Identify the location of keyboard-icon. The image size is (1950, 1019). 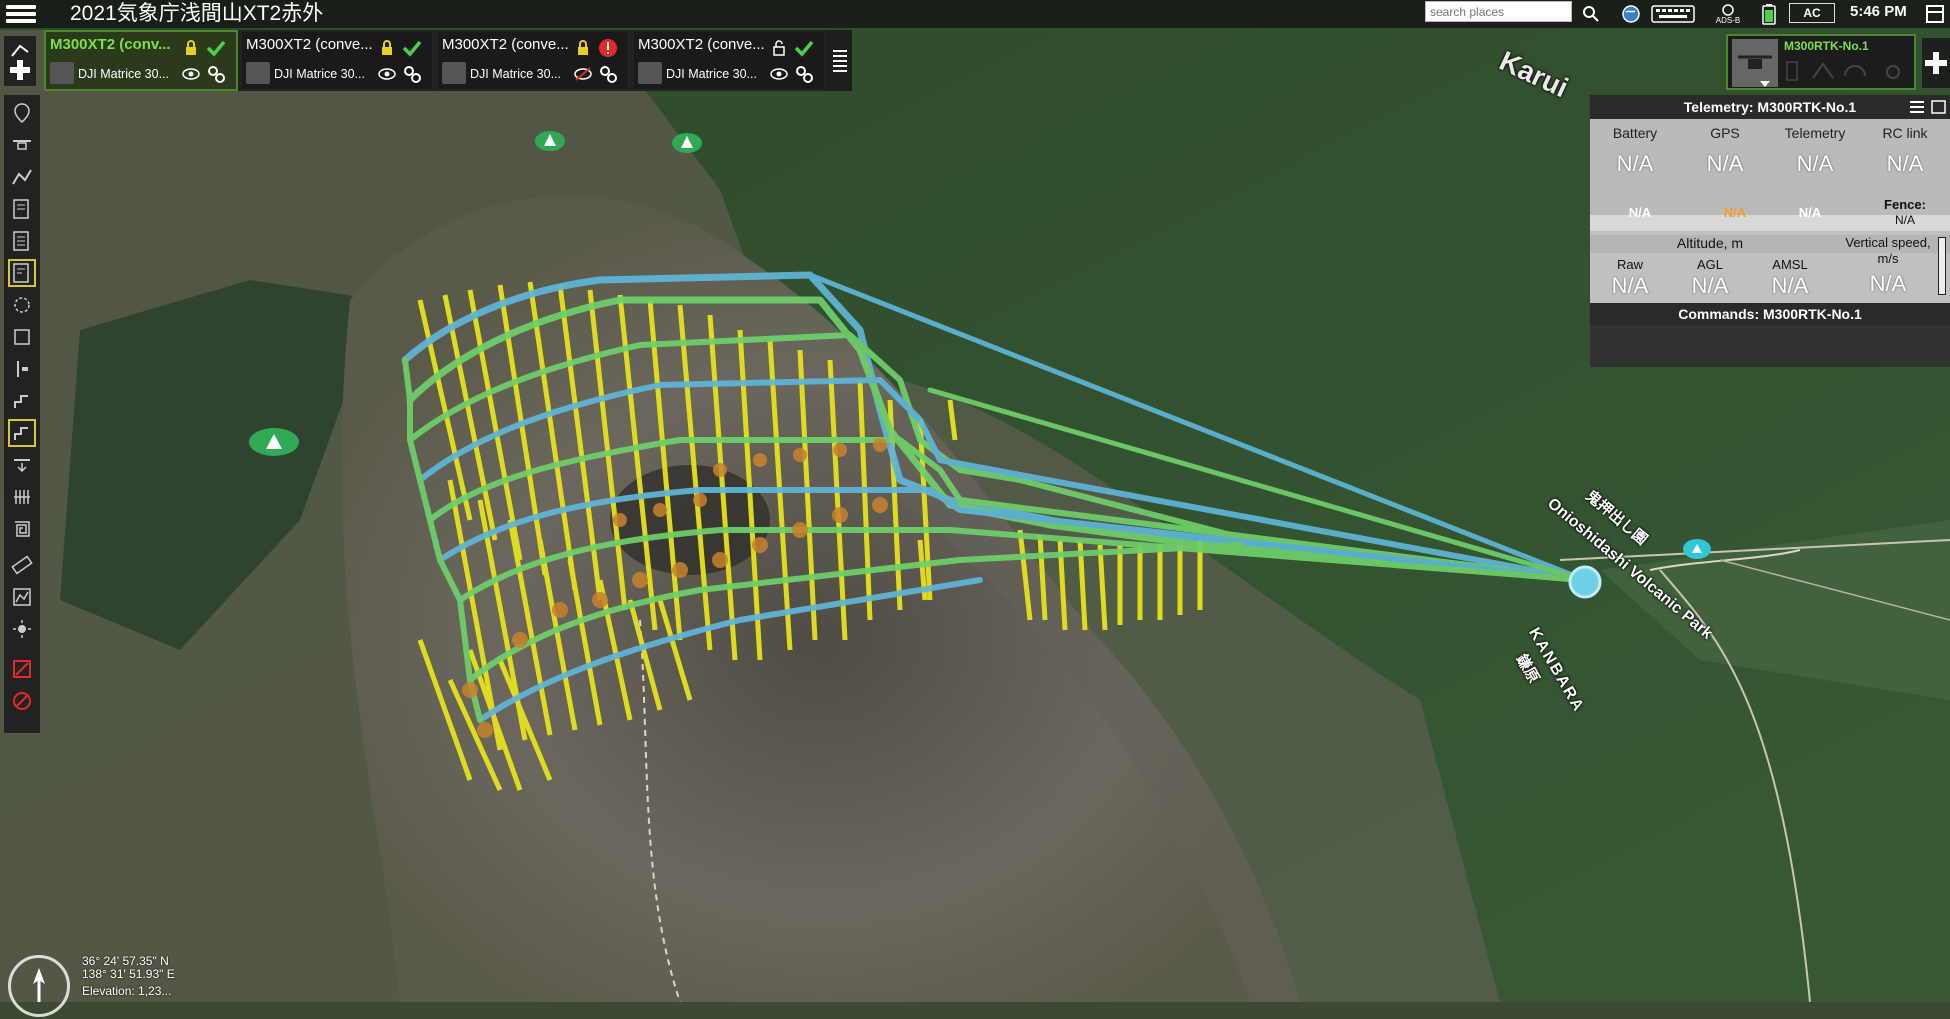
(1673, 14).